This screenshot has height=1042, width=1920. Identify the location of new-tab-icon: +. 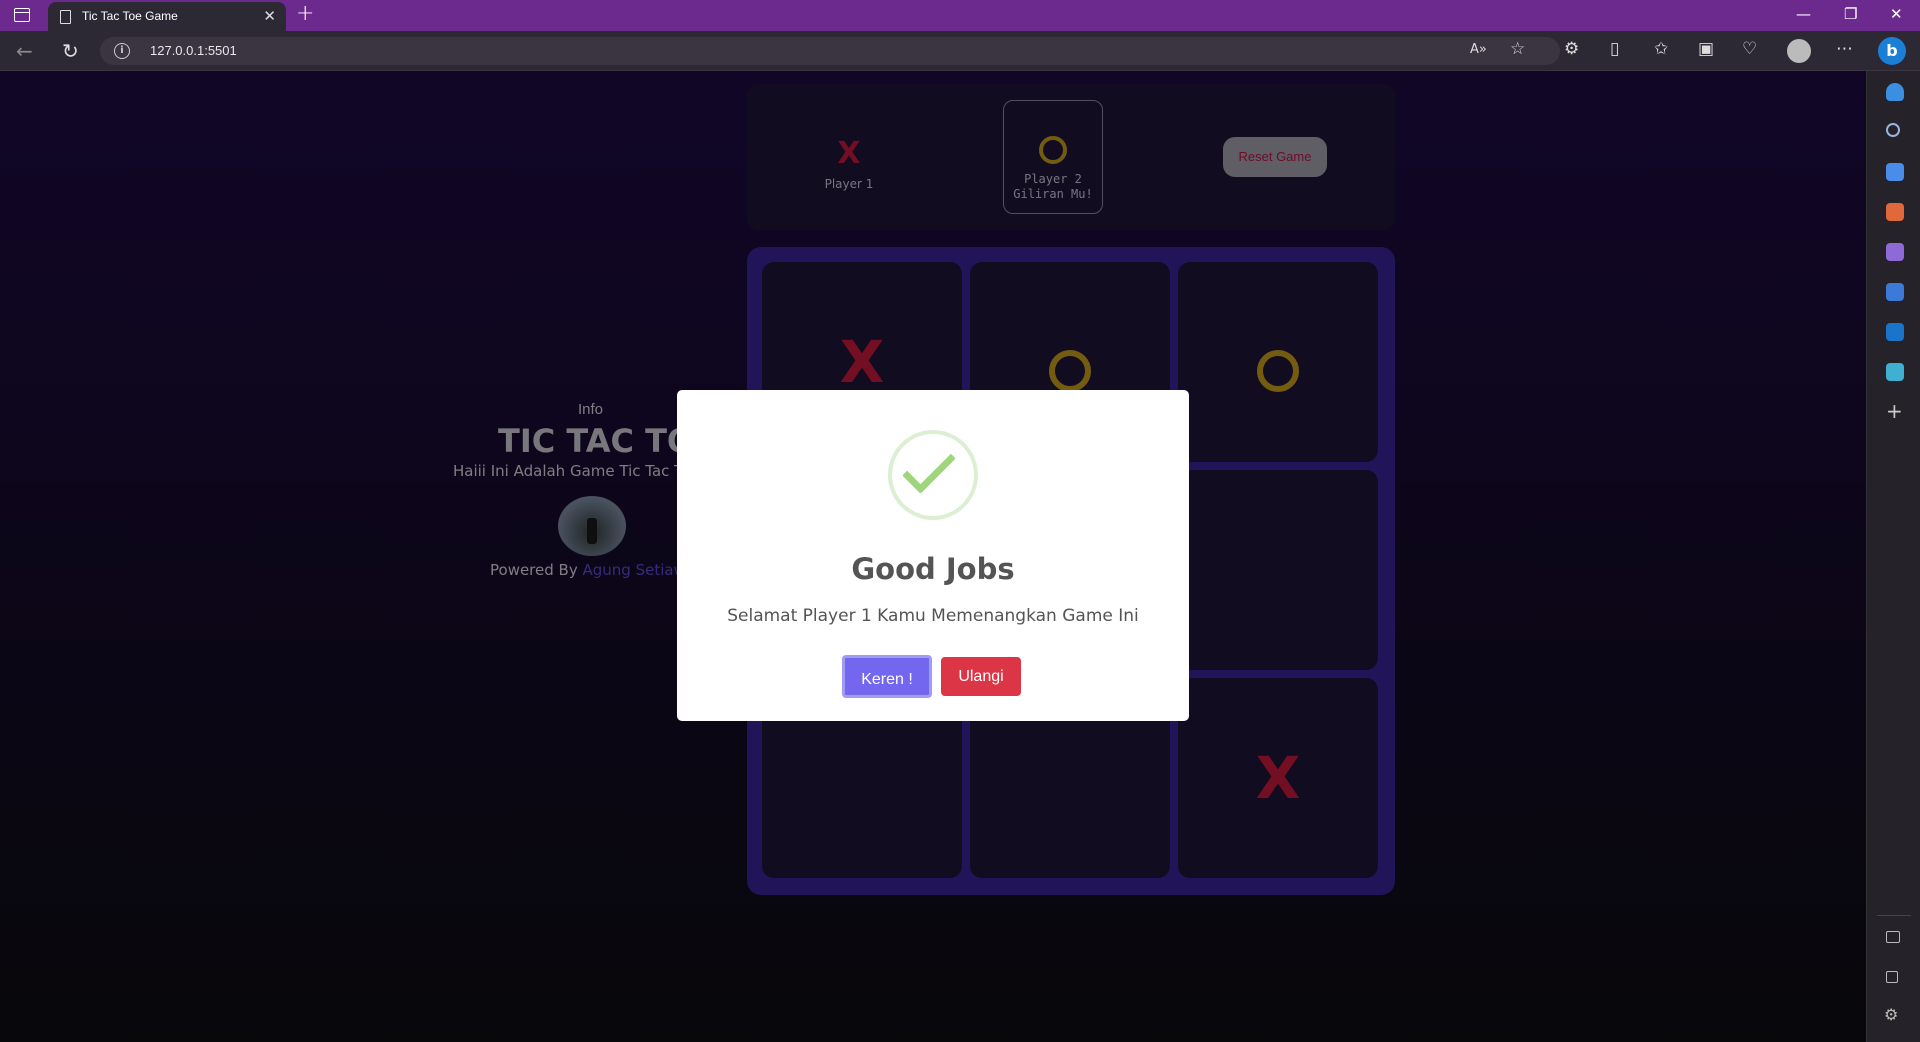
(305, 13).